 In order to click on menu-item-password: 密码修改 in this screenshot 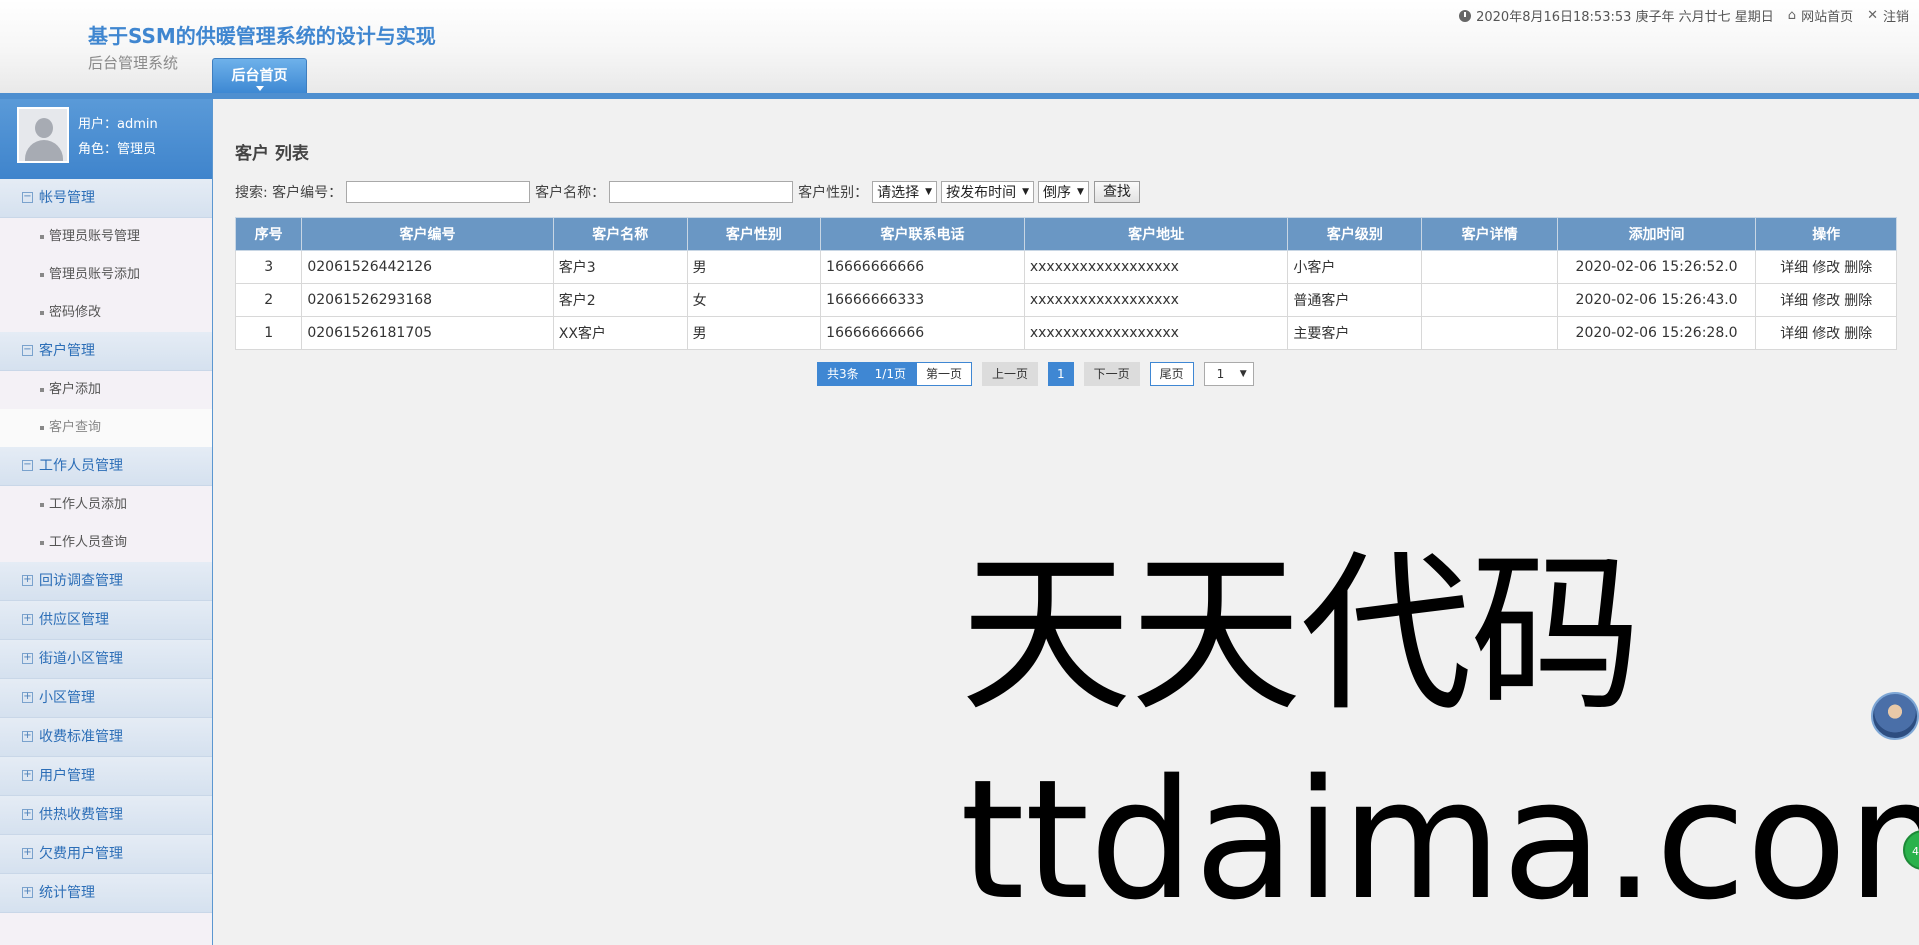, I will do `click(106, 313)`.